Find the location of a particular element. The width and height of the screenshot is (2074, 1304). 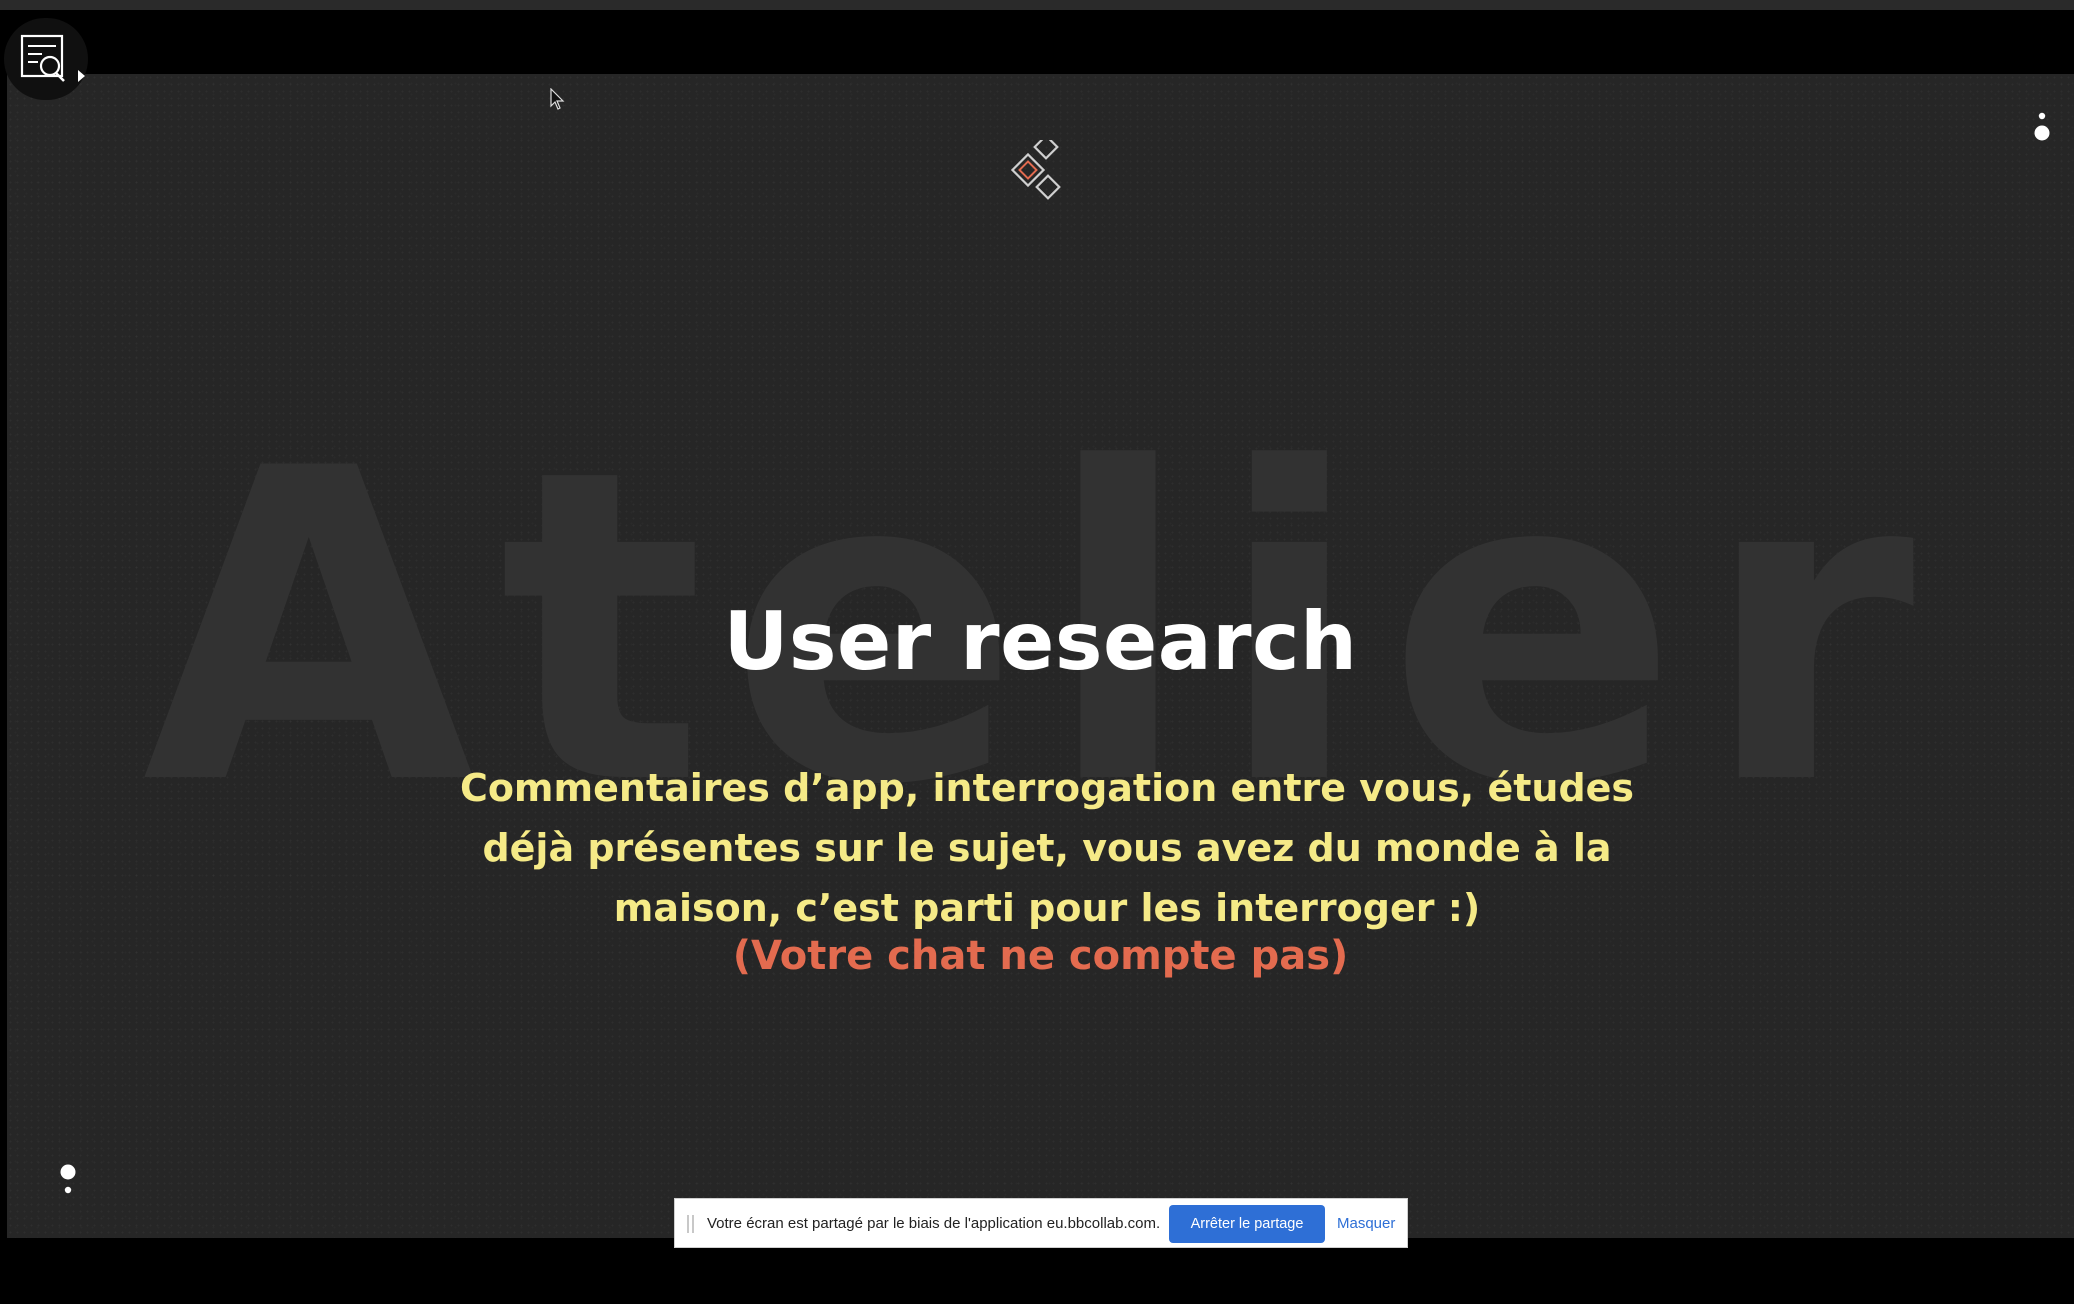

drag-handle-icon is located at coordinates (690, 1224).